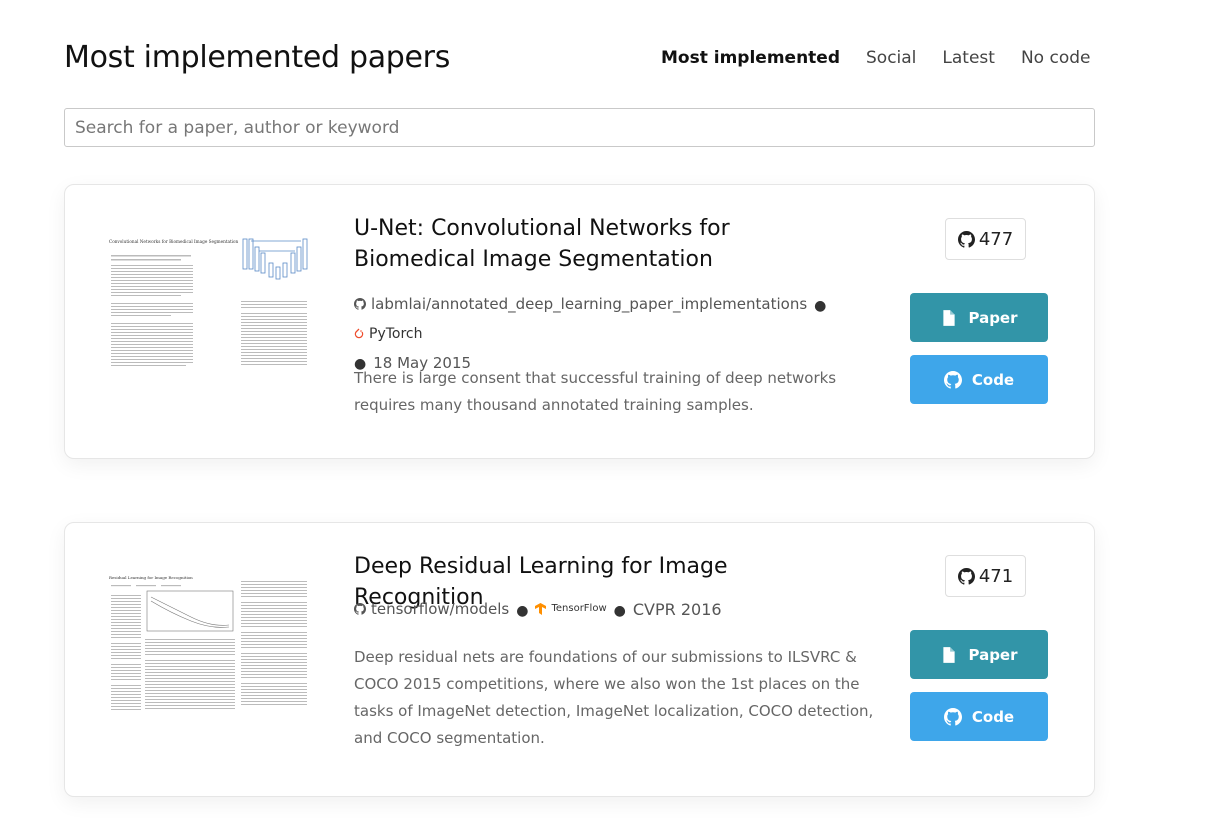 This screenshot has height=821, width=1230. What do you see at coordinates (257, 57) in the screenshot?
I see `page-title: Most implemented papers` at bounding box center [257, 57].